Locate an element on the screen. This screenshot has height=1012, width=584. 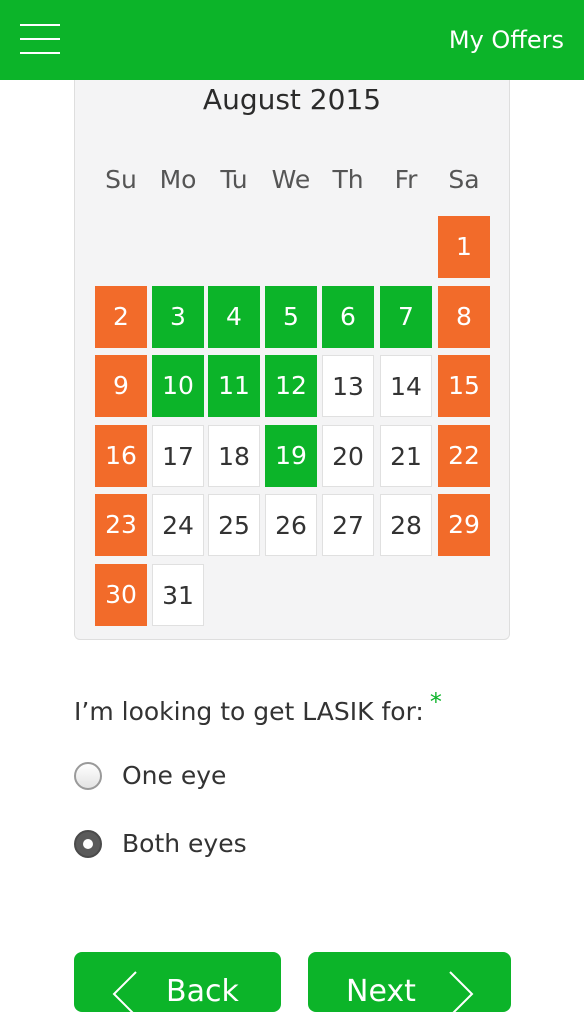
my-offers-link: My Offers is located at coordinates (506, 40).